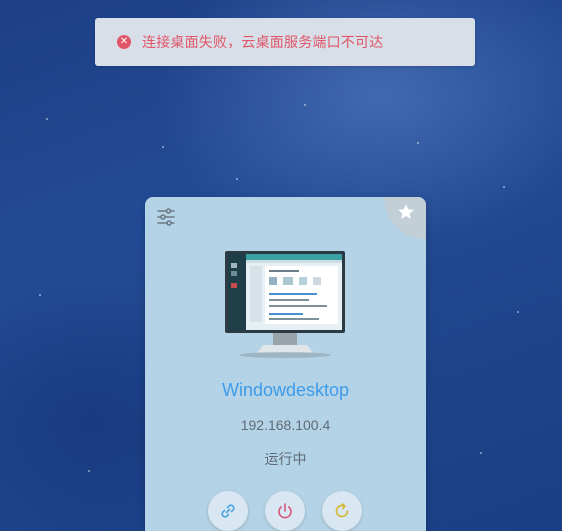 The image size is (562, 531). I want to click on power-icon, so click(285, 511).